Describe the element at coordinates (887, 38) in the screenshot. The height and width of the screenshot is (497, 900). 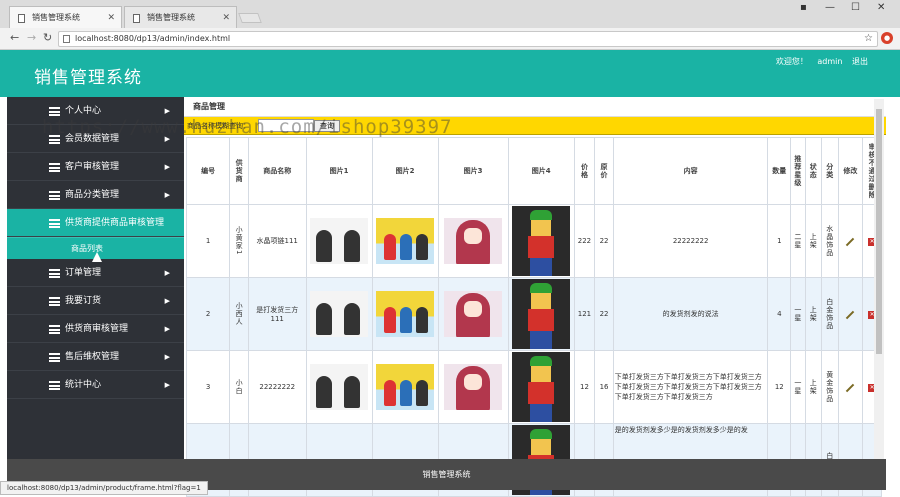
I see `extension-icon: ●` at that location.